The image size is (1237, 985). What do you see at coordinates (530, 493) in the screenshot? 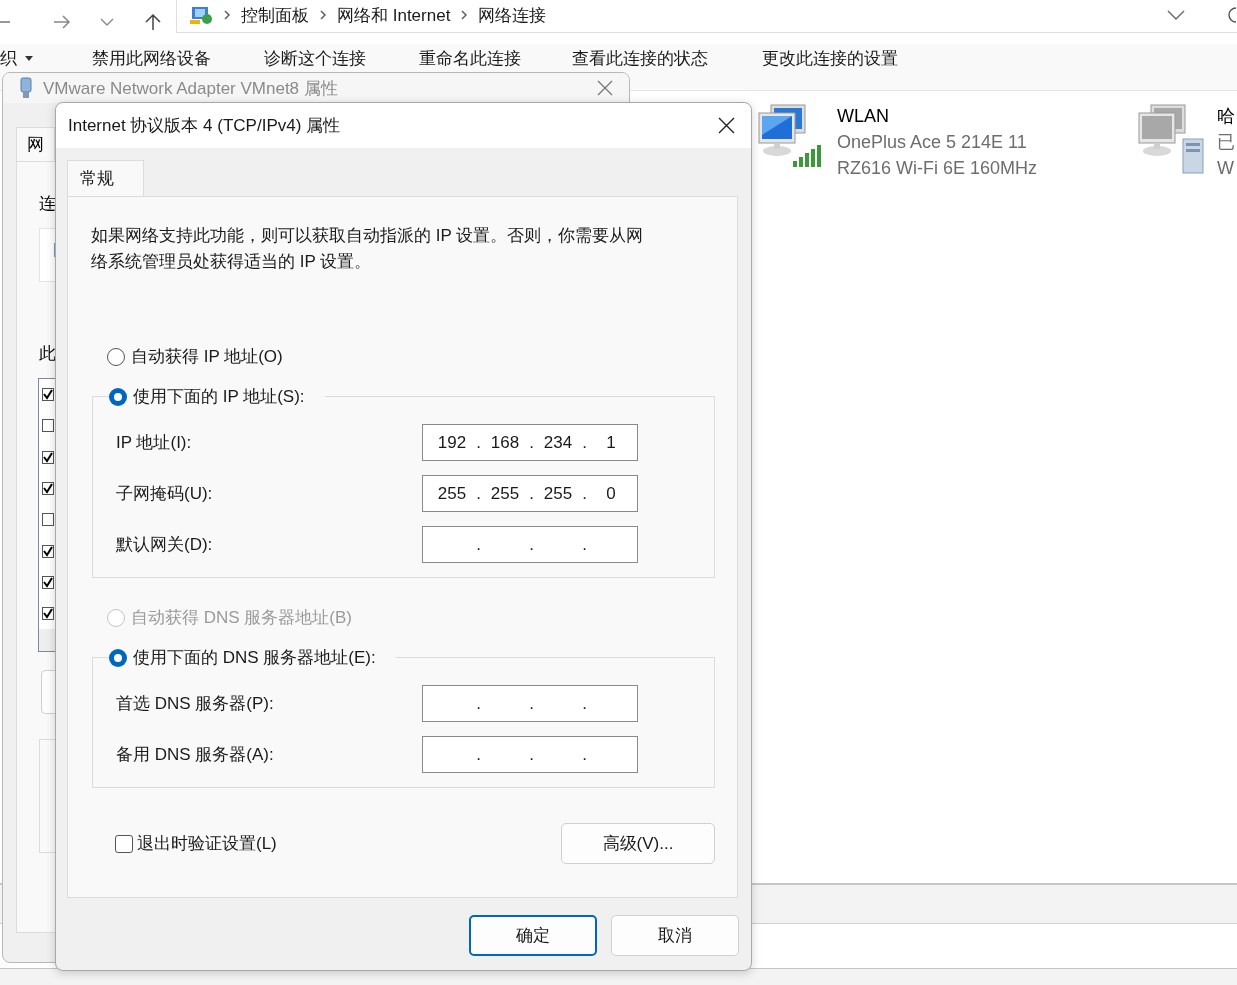
I see `ip-address-field: 255 . 255 . 255 . 0` at bounding box center [530, 493].